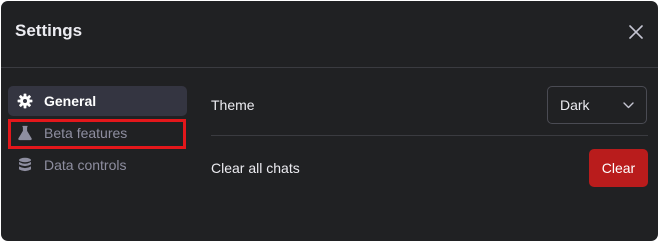 The width and height of the screenshot is (660, 243). Describe the element at coordinates (25, 133) in the screenshot. I see `flask-icon` at that location.